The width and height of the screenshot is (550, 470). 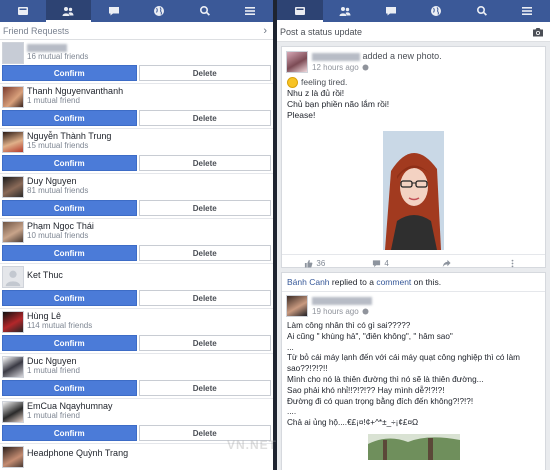 I want to click on friend-name: Ket Thuc, so click(x=45, y=275).